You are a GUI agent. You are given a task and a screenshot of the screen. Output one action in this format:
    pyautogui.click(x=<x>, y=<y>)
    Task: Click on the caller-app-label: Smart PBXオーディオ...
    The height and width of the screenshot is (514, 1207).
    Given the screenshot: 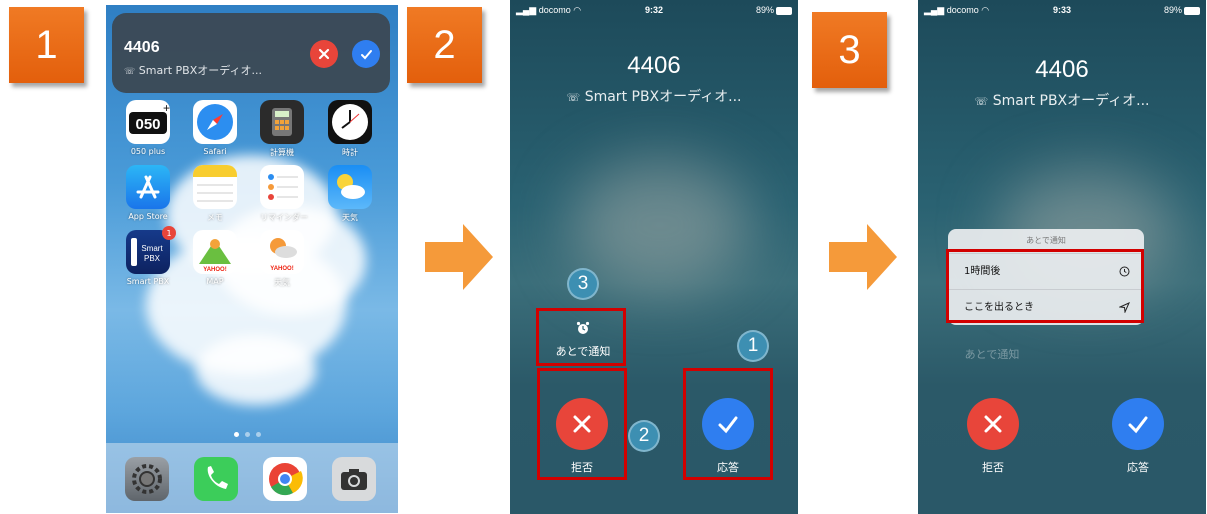 What is the action you would take?
    pyautogui.click(x=200, y=70)
    